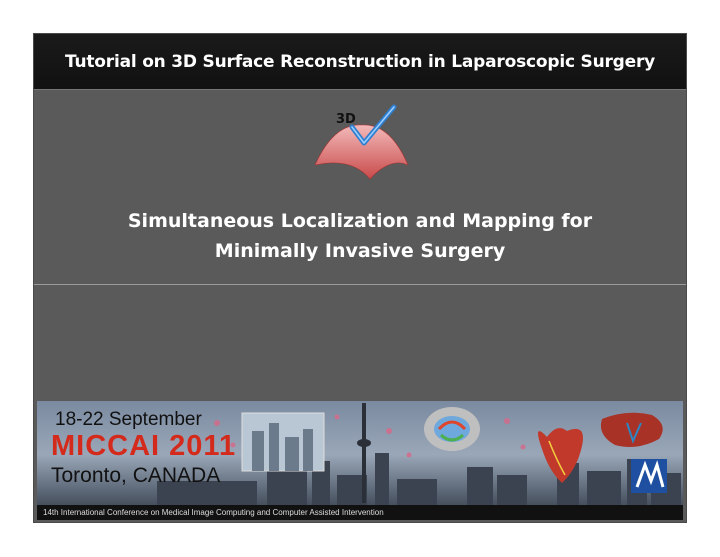  I want to click on conference-city: Toronto, CANADA, so click(136, 475).